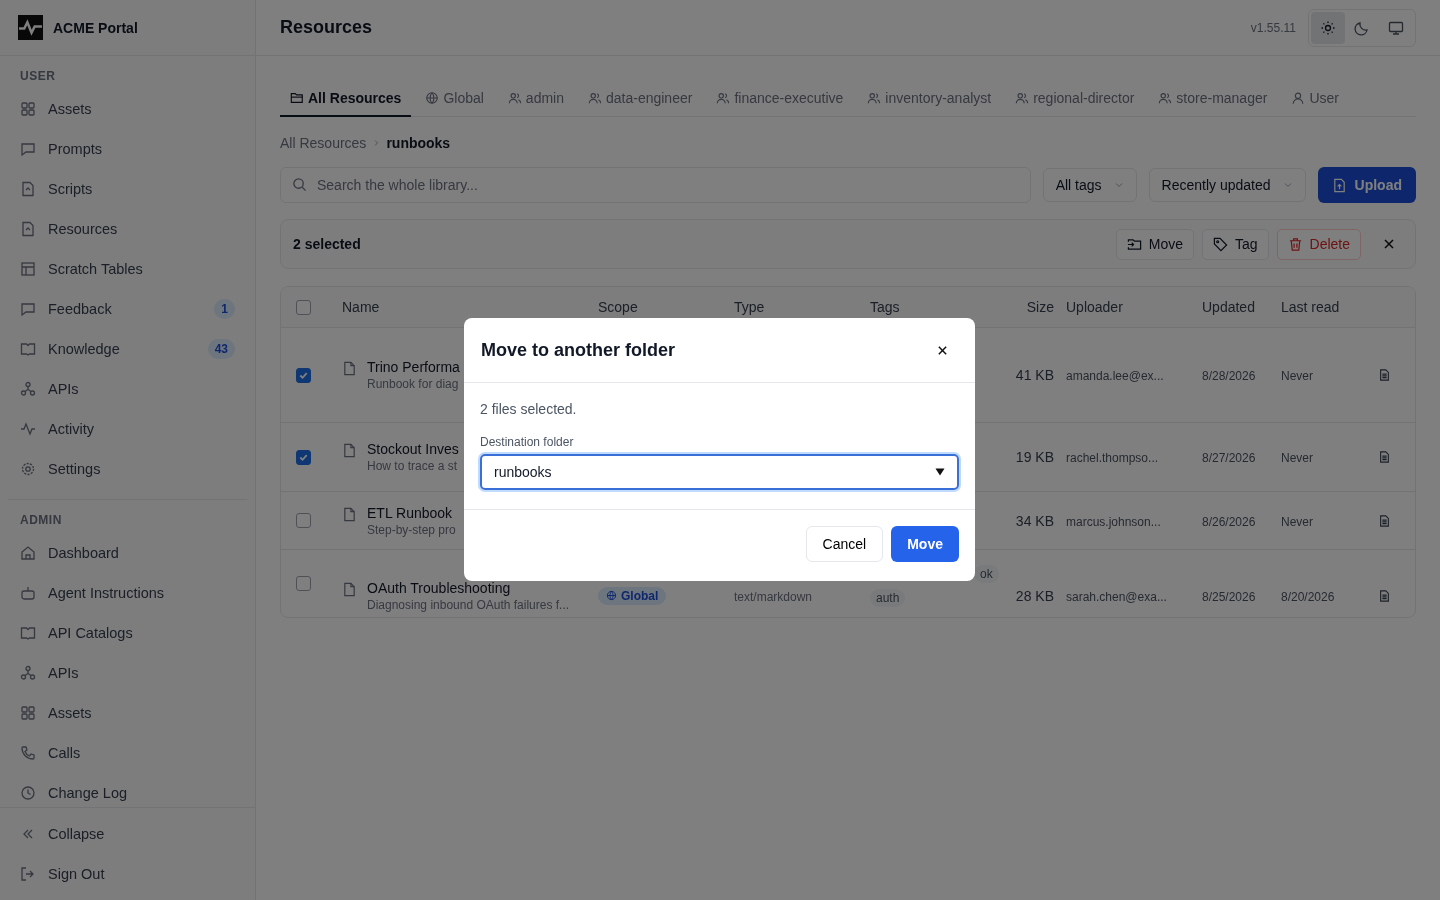  Describe the element at coordinates (1089, 185) in the screenshot. I see `filter-dropdown: All tags` at that location.